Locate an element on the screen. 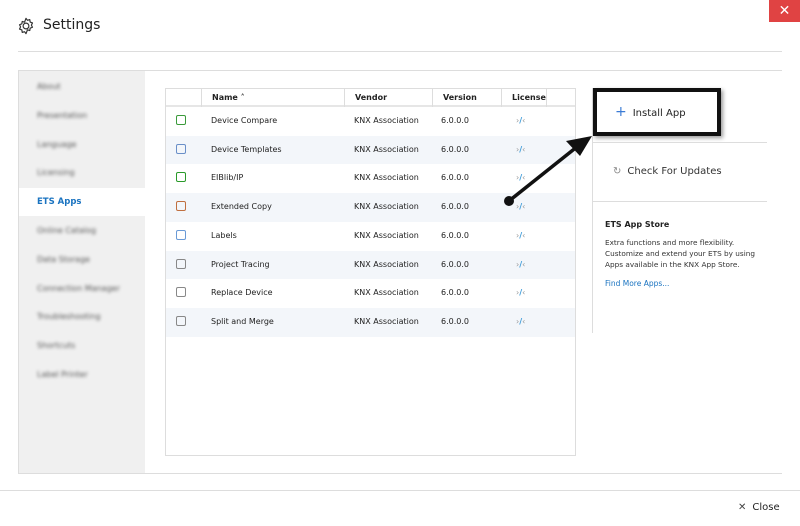 The width and height of the screenshot is (800, 526). table-row: Labels KNX Association 6.0.0.0 ›/‹ is located at coordinates (370, 236).